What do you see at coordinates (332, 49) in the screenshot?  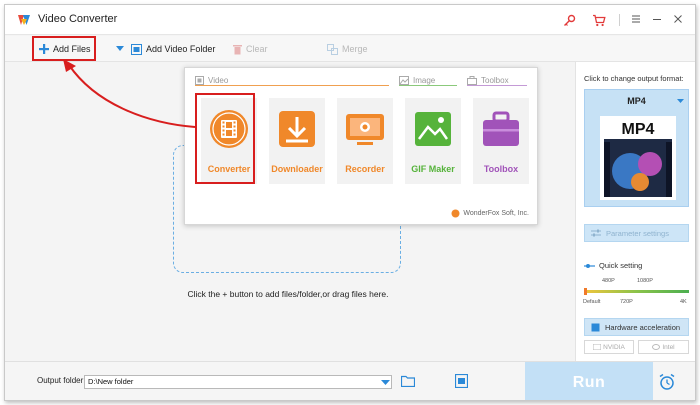 I see `merge-icon` at bounding box center [332, 49].